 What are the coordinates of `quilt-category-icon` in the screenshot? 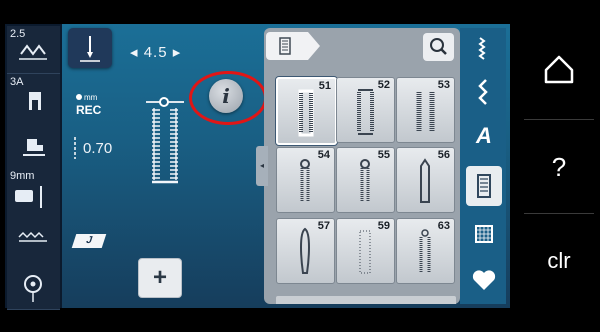 It's located at (484, 234).